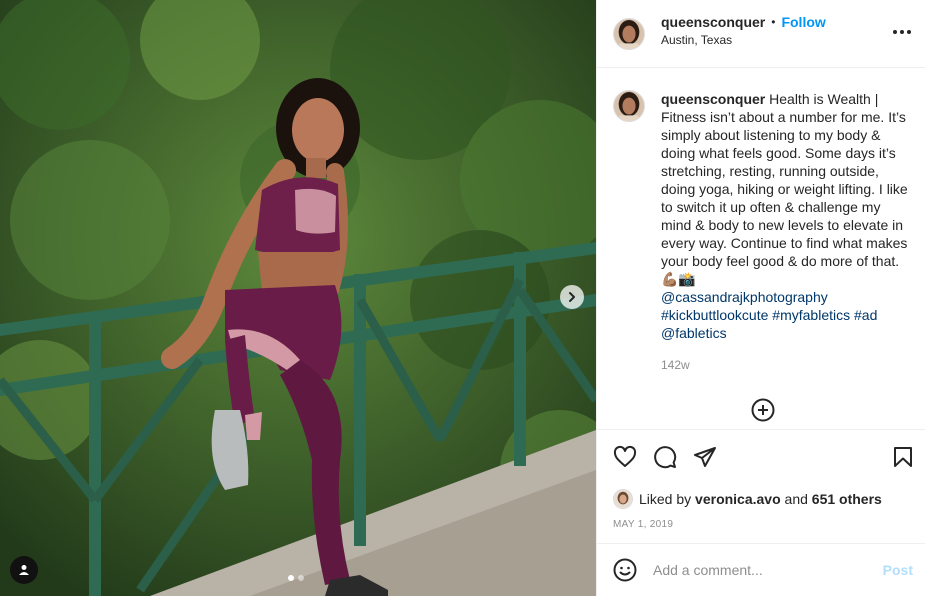 Image resolution: width=925 pixels, height=596 pixels. What do you see at coordinates (625, 570) in the screenshot?
I see `emoji-icon` at bounding box center [625, 570].